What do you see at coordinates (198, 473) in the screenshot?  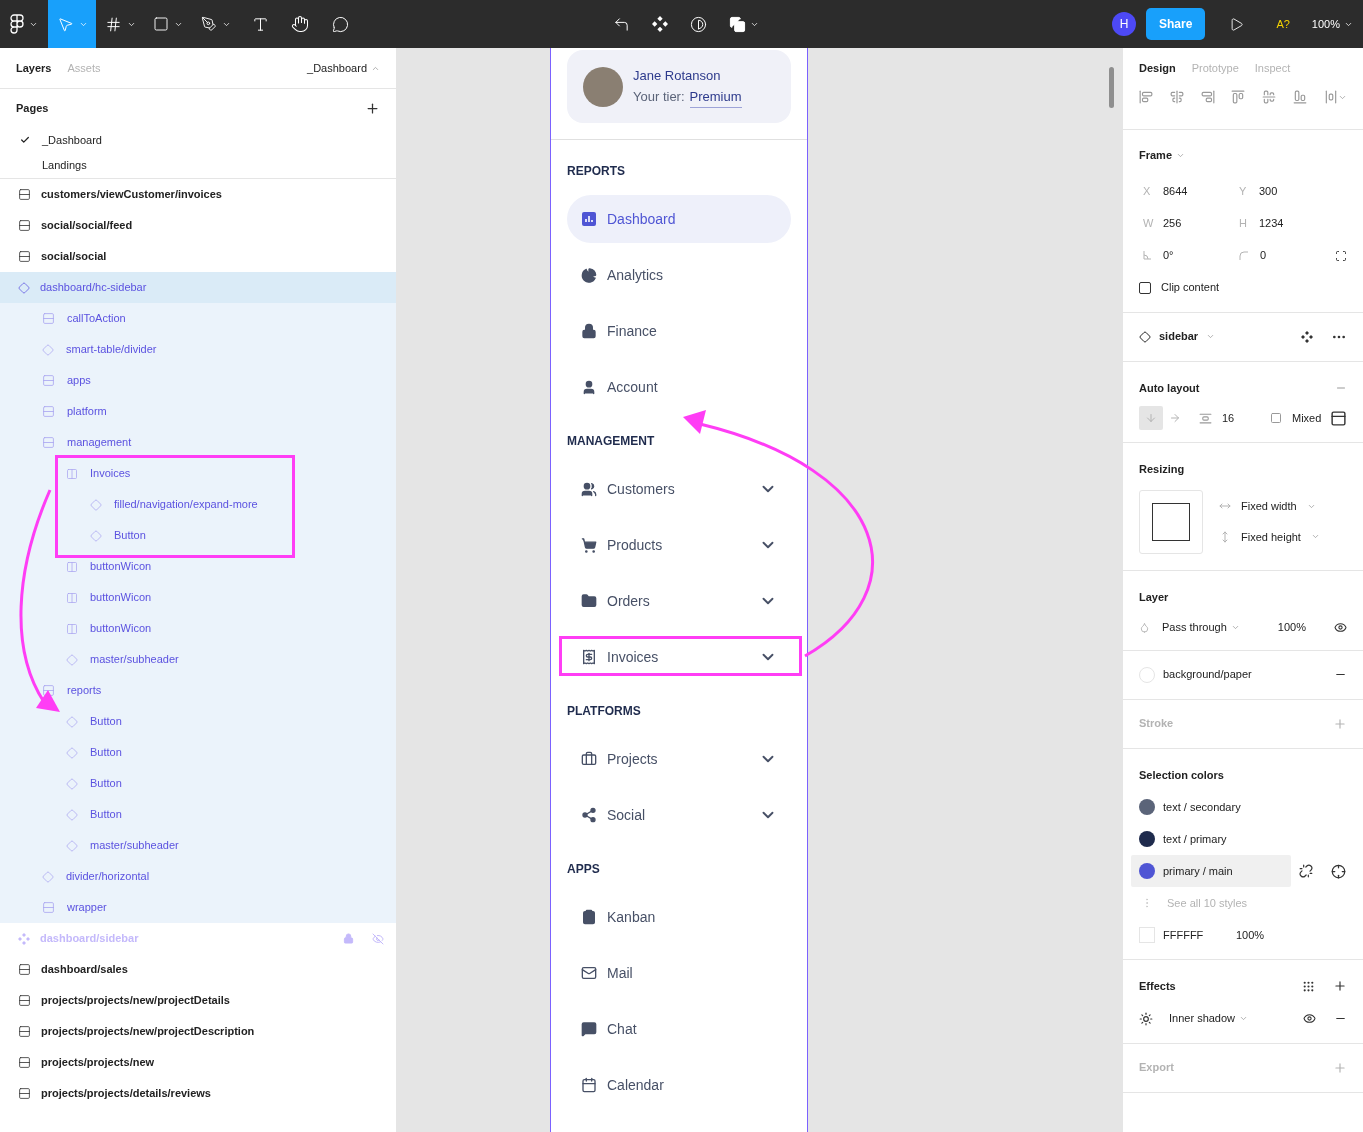 I see `layer-row: Invoices` at bounding box center [198, 473].